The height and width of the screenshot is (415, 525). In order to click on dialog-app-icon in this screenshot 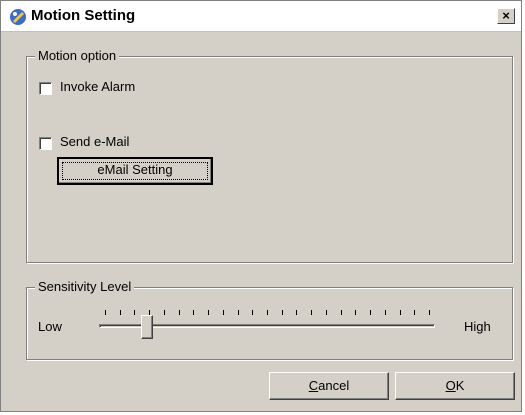, I will do `click(18, 17)`.